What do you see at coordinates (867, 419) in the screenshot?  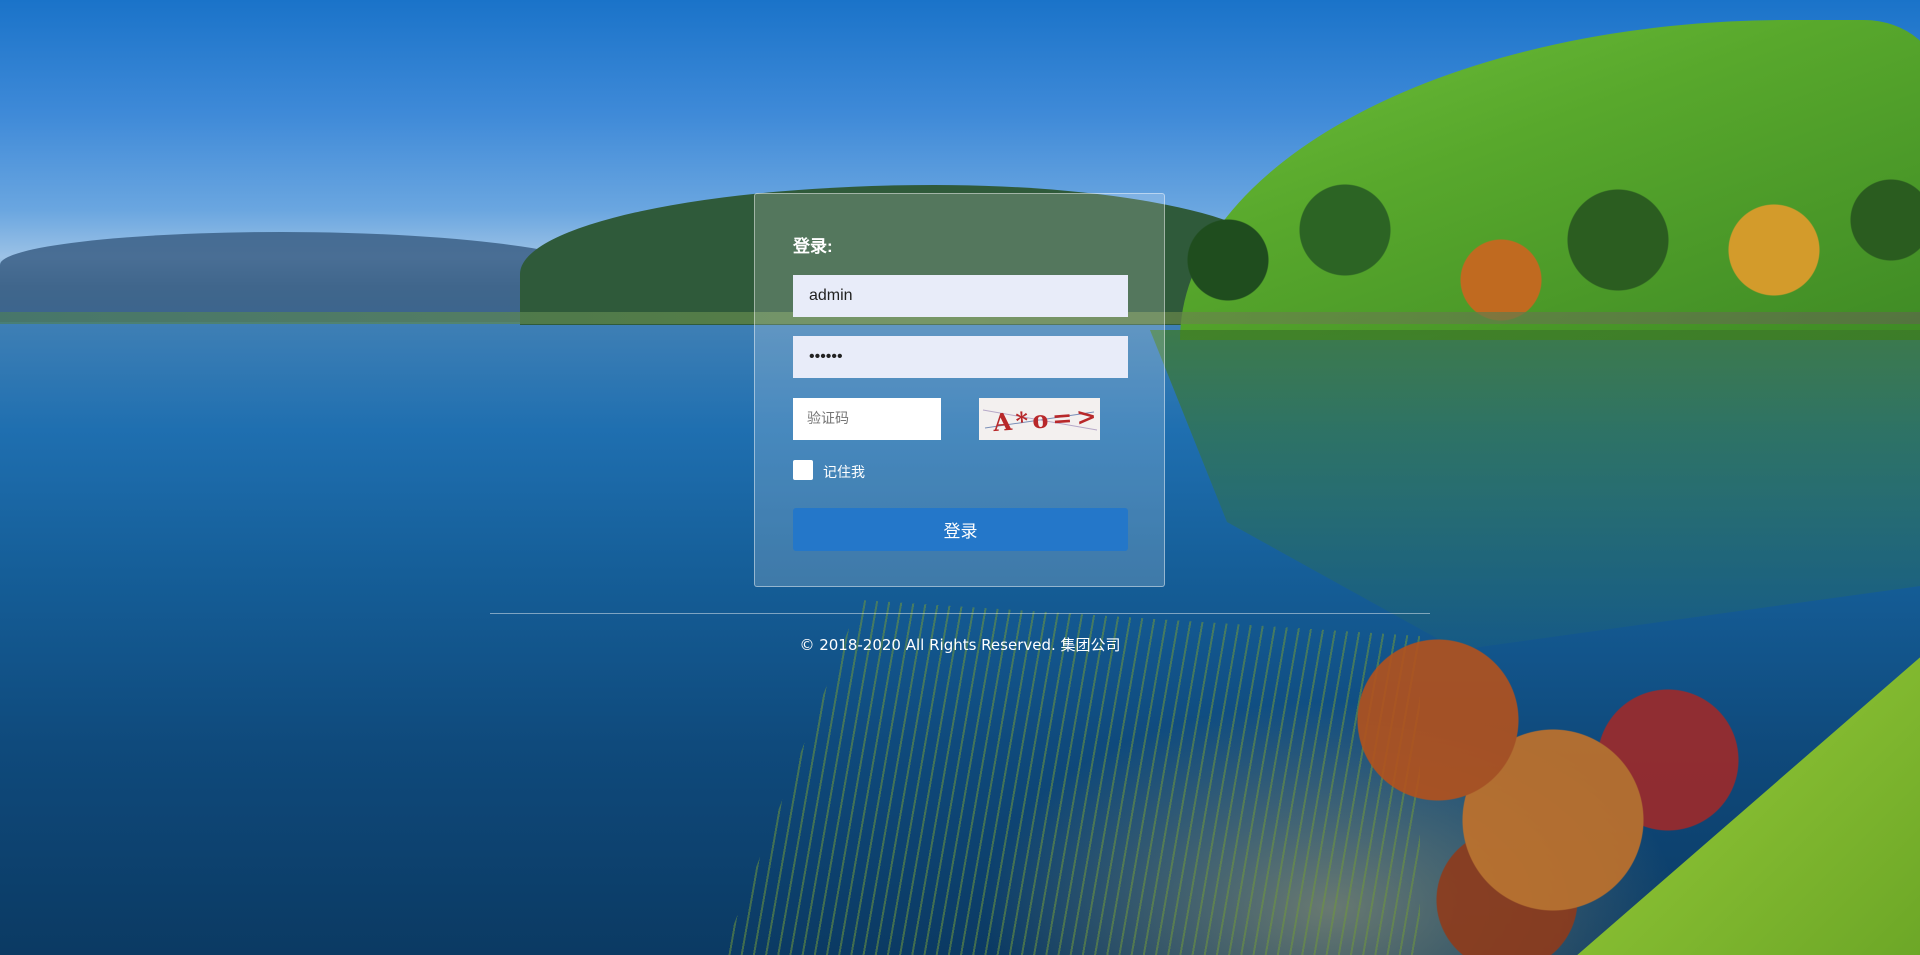 I see `captcha-input` at bounding box center [867, 419].